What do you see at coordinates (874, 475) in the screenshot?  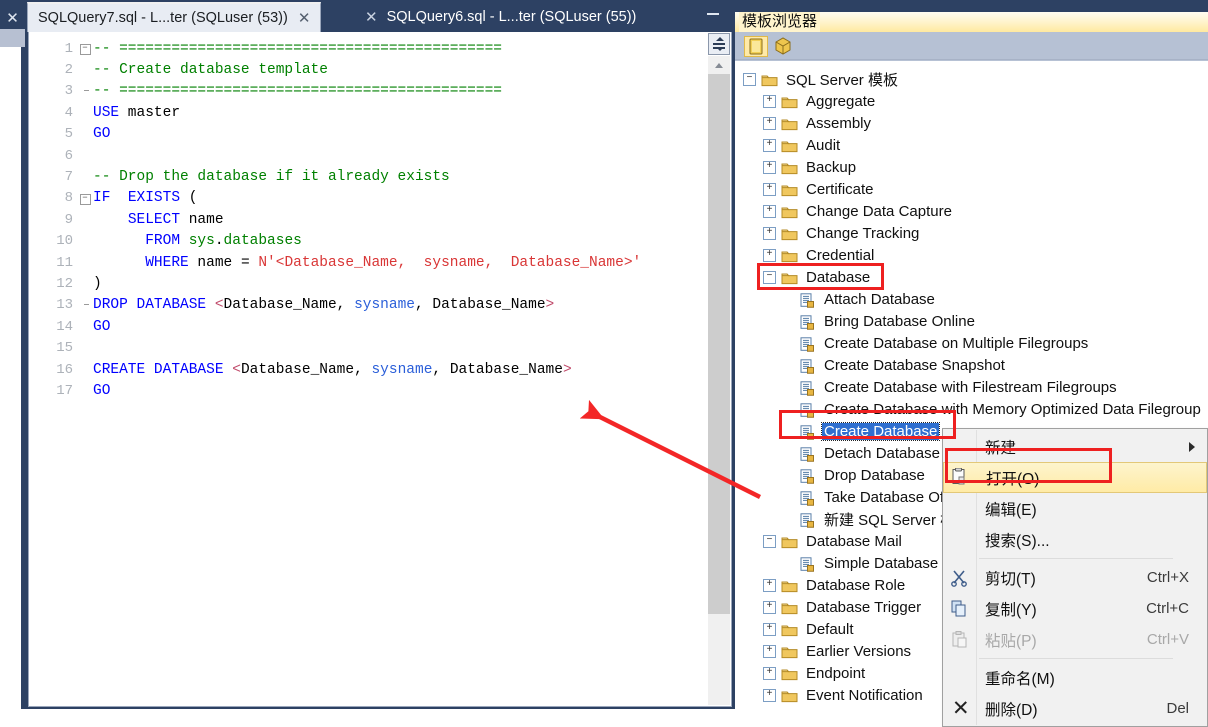 I see `tree-item-label: Drop Database` at bounding box center [874, 475].